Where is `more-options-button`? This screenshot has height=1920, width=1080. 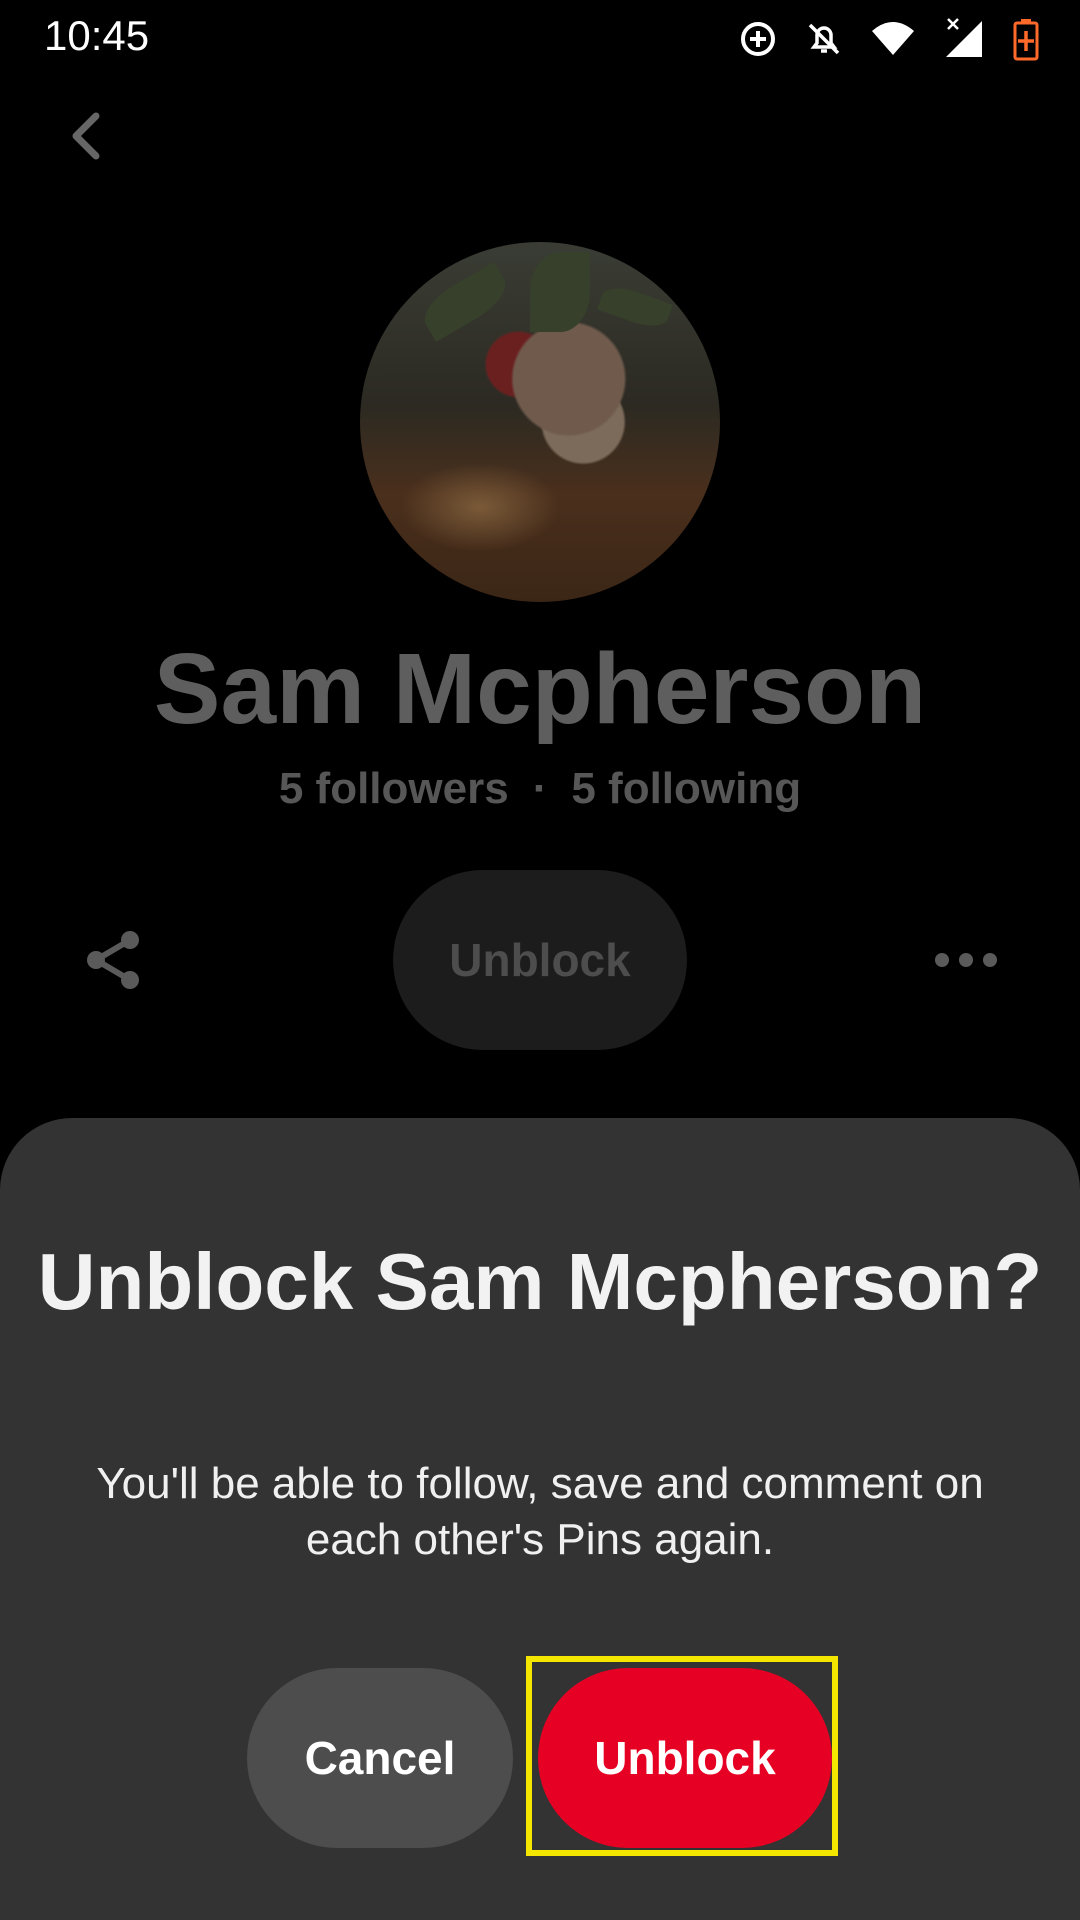
more-options-button is located at coordinates (966, 960).